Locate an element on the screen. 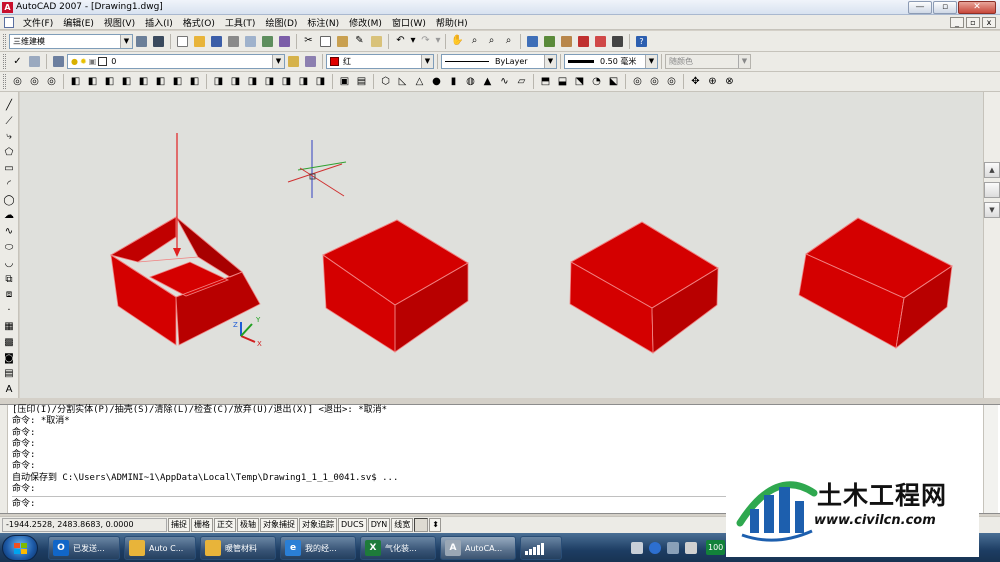  help-icon is located at coordinates (655, 548).